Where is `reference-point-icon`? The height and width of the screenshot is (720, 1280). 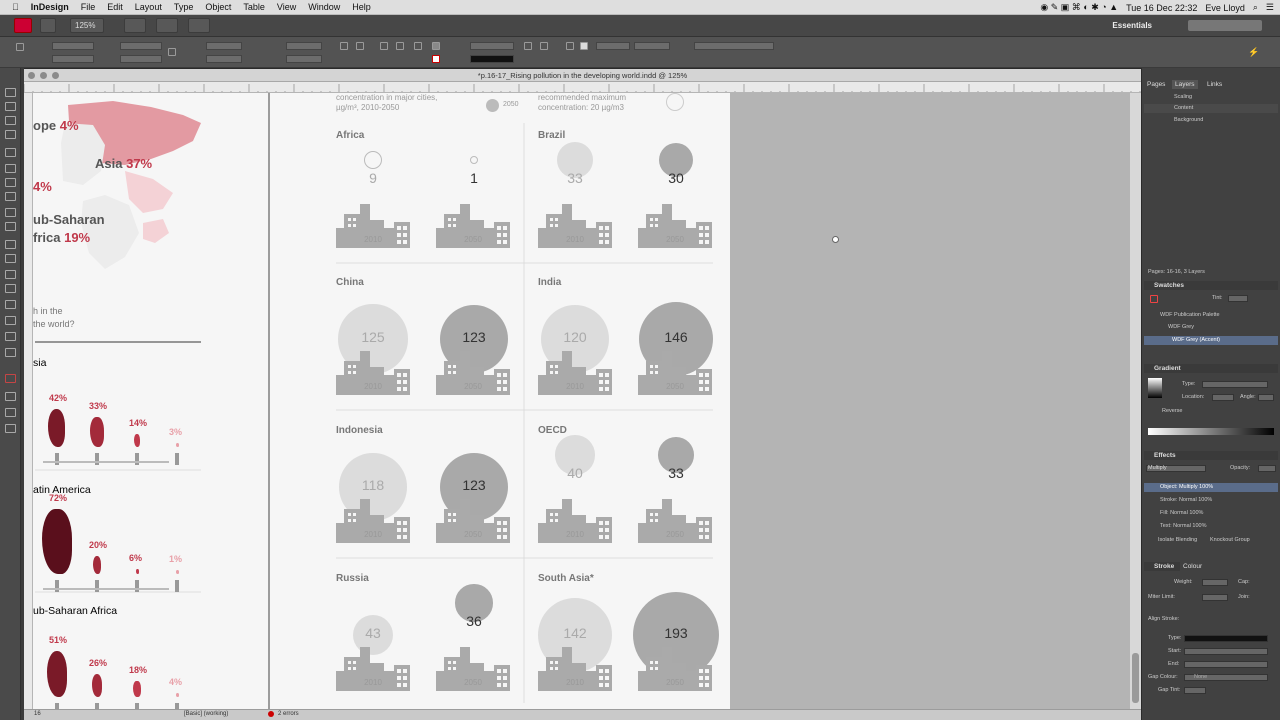
reference-point-icon is located at coordinates (20, 47).